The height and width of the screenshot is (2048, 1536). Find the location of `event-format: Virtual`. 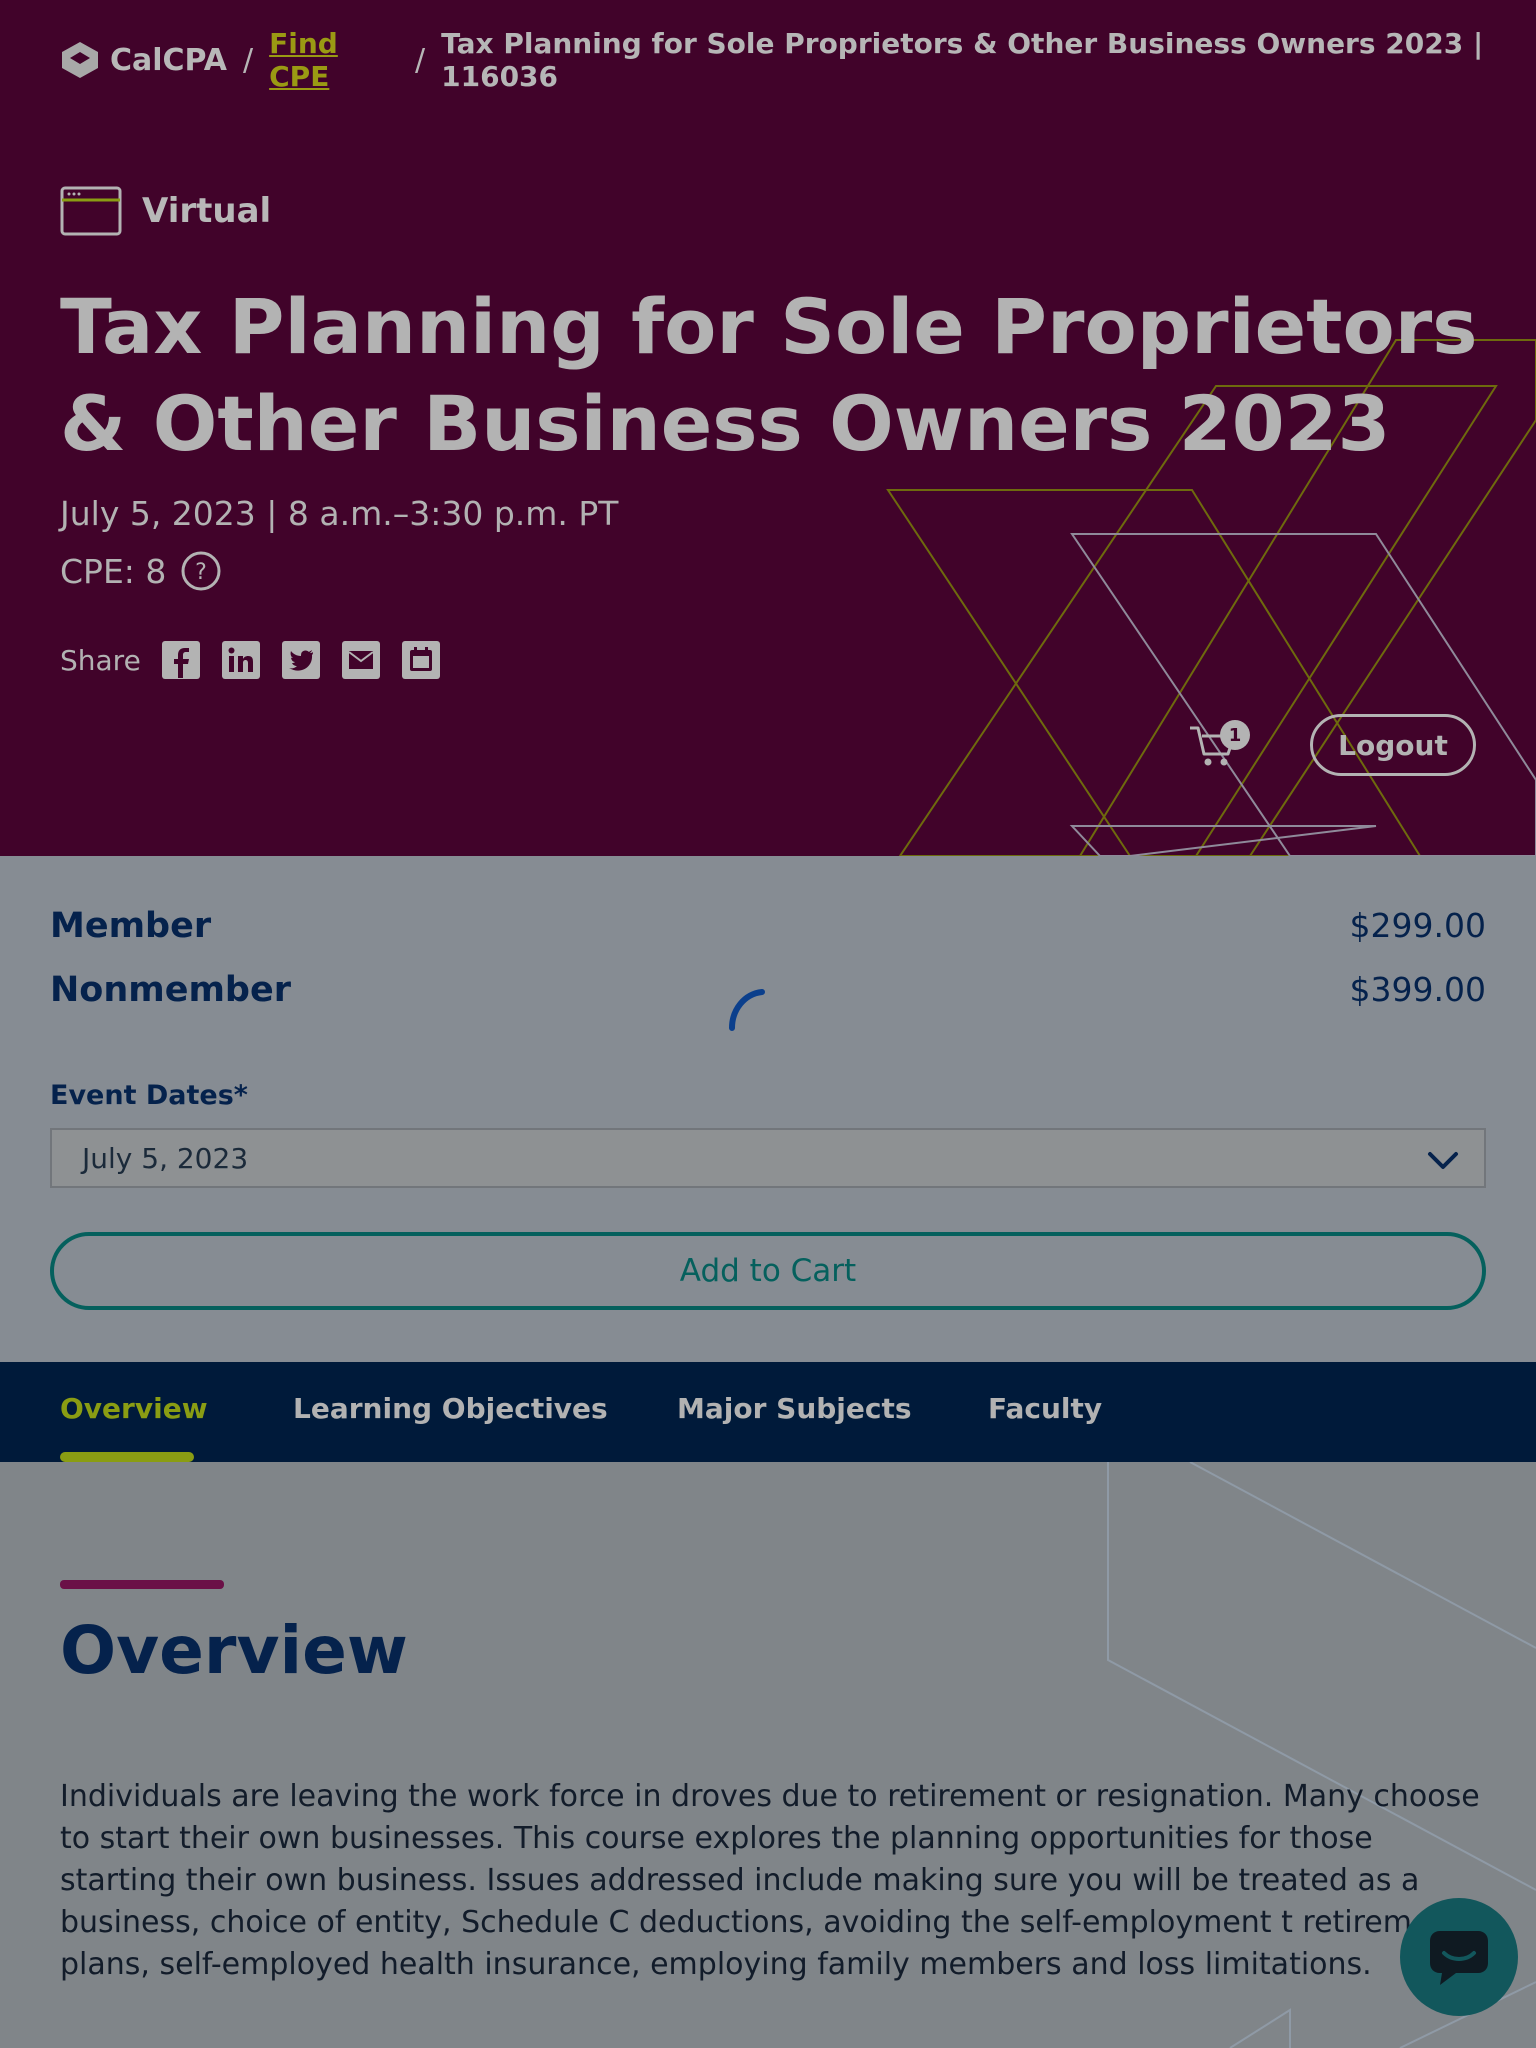

event-format: Virtual is located at coordinates (165, 211).